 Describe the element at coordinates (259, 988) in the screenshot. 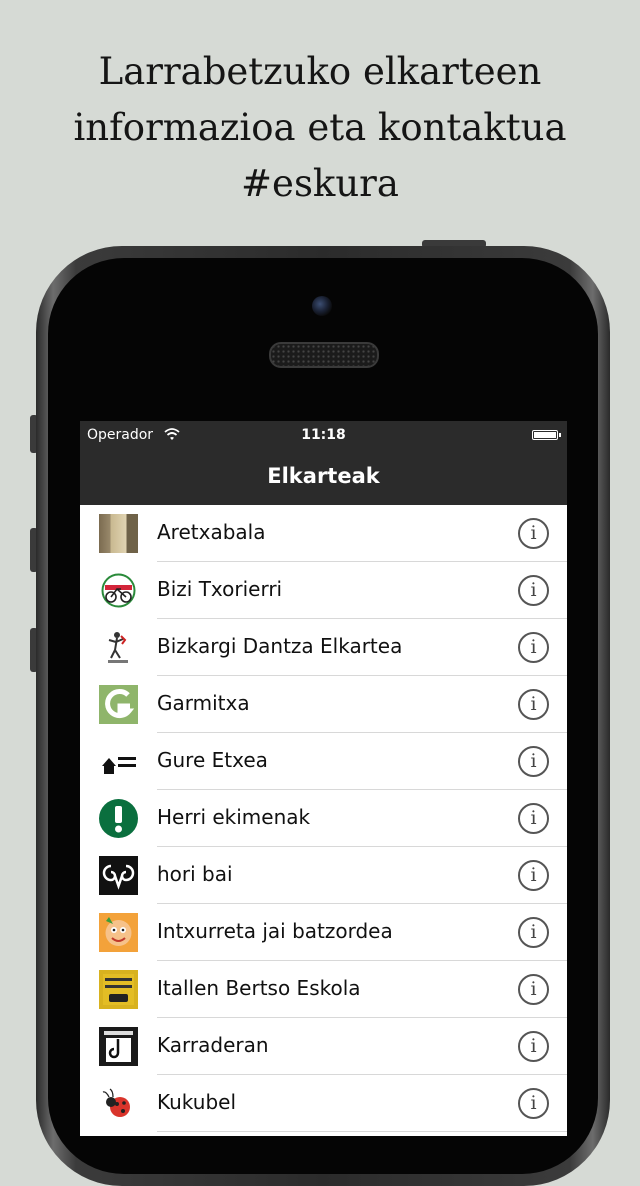

I see `list-item-label: Itallen Bertso Eskola` at that location.